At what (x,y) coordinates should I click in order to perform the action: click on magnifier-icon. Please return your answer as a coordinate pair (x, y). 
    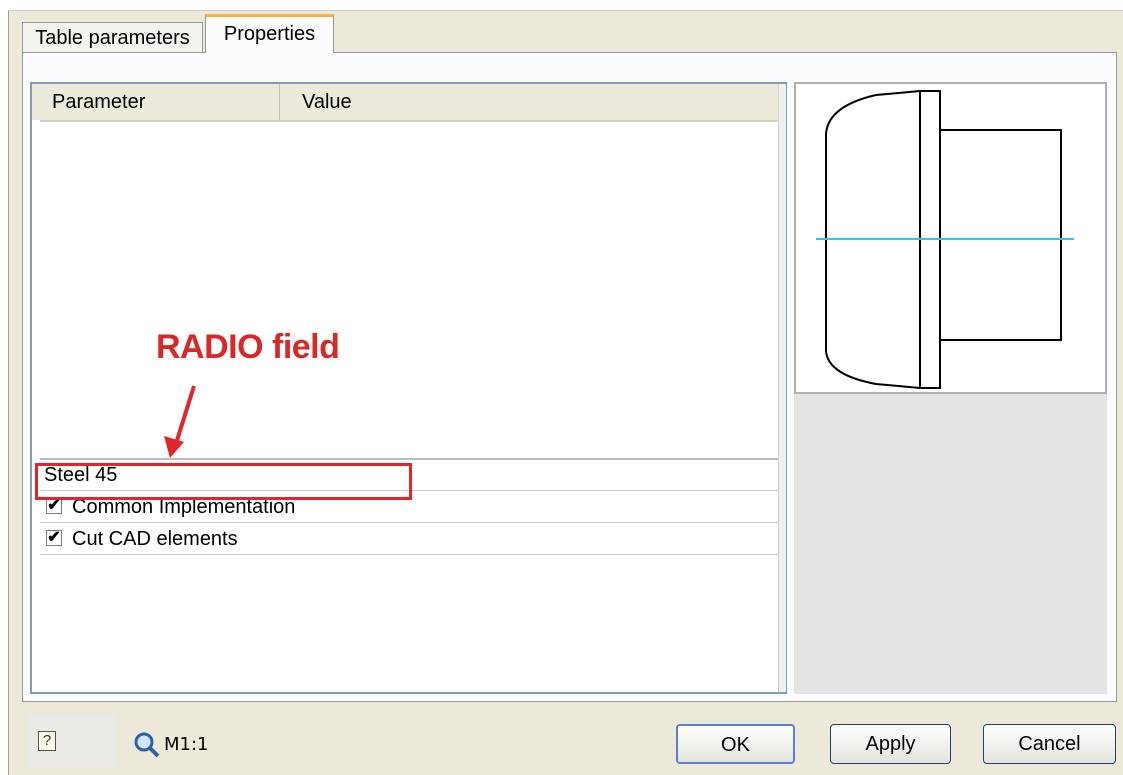
    Looking at the image, I should click on (147, 745).